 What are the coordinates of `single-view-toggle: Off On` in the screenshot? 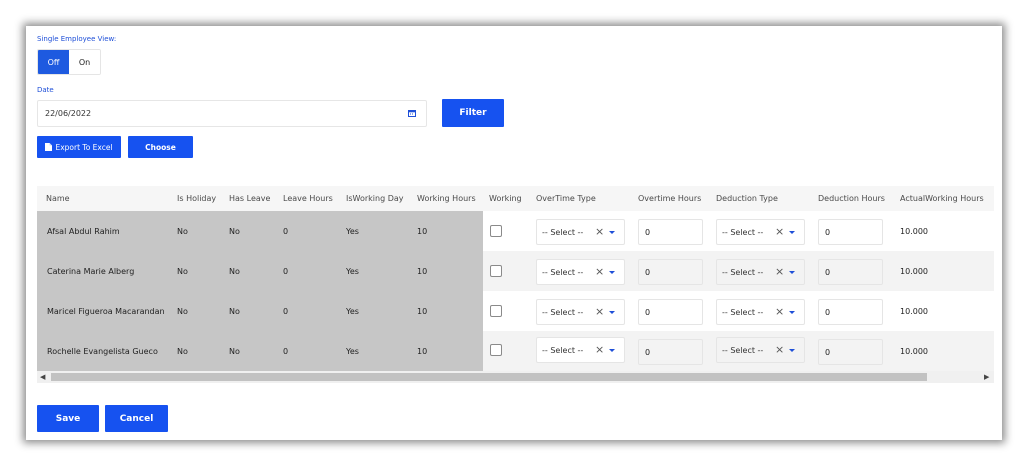 It's located at (69, 62).